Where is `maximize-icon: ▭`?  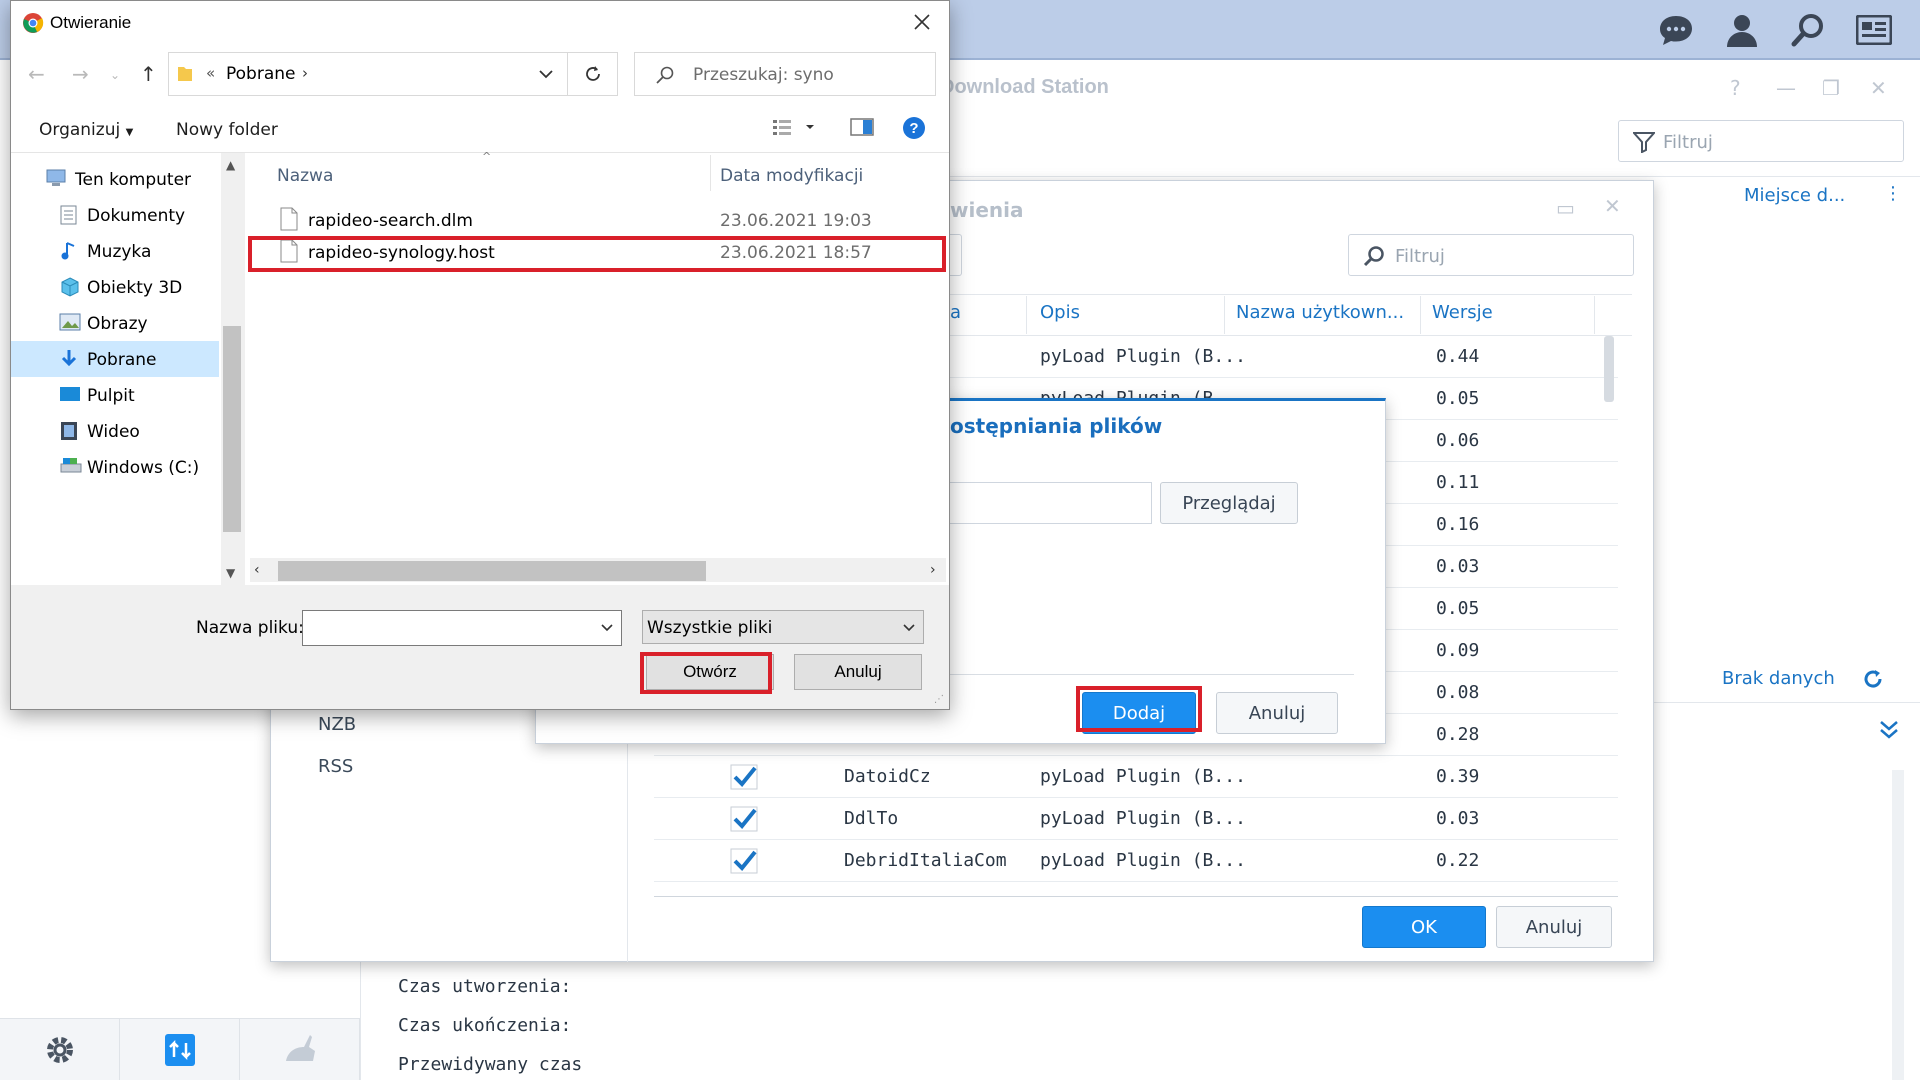
maximize-icon: ▭ is located at coordinates (1565, 208).